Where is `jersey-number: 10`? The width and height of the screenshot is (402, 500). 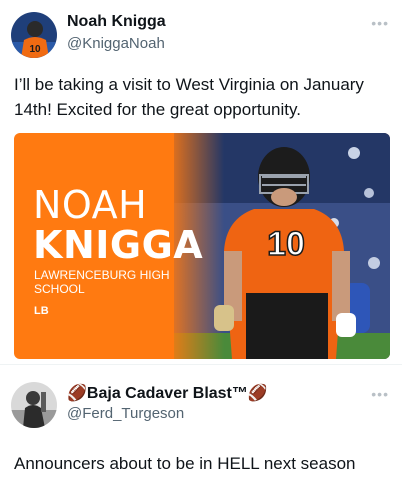 jersey-number: 10 is located at coordinates (286, 244).